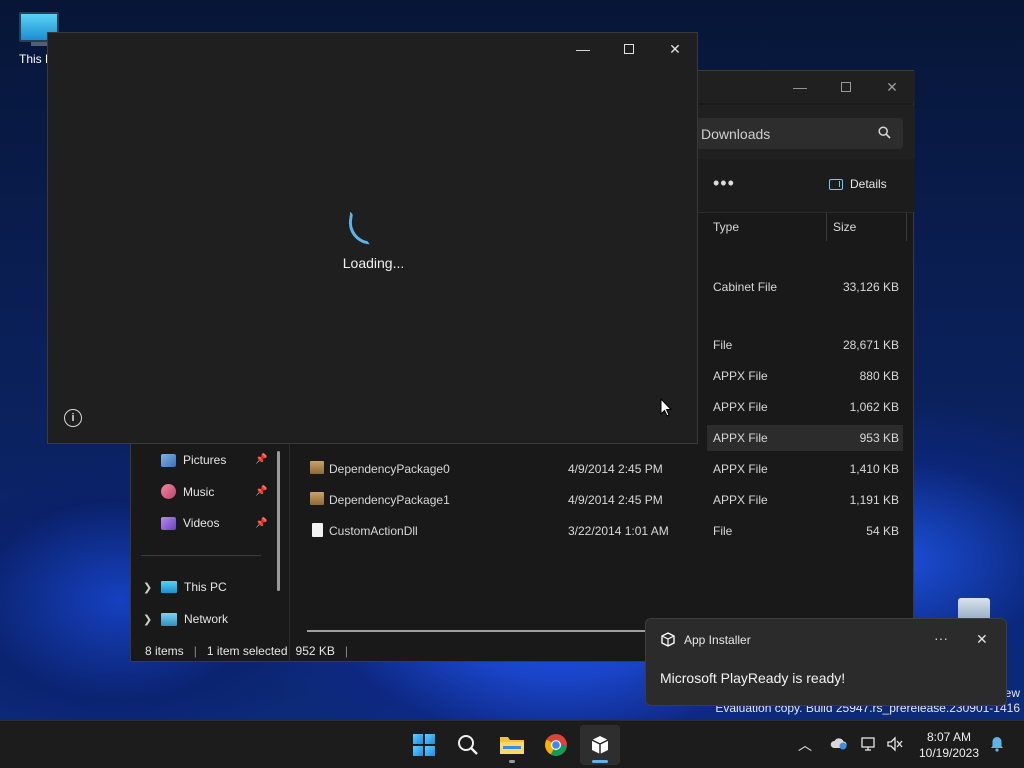 Image resolution: width=1024 pixels, height=768 pixels. I want to click on folder-icon, so click(512, 745).